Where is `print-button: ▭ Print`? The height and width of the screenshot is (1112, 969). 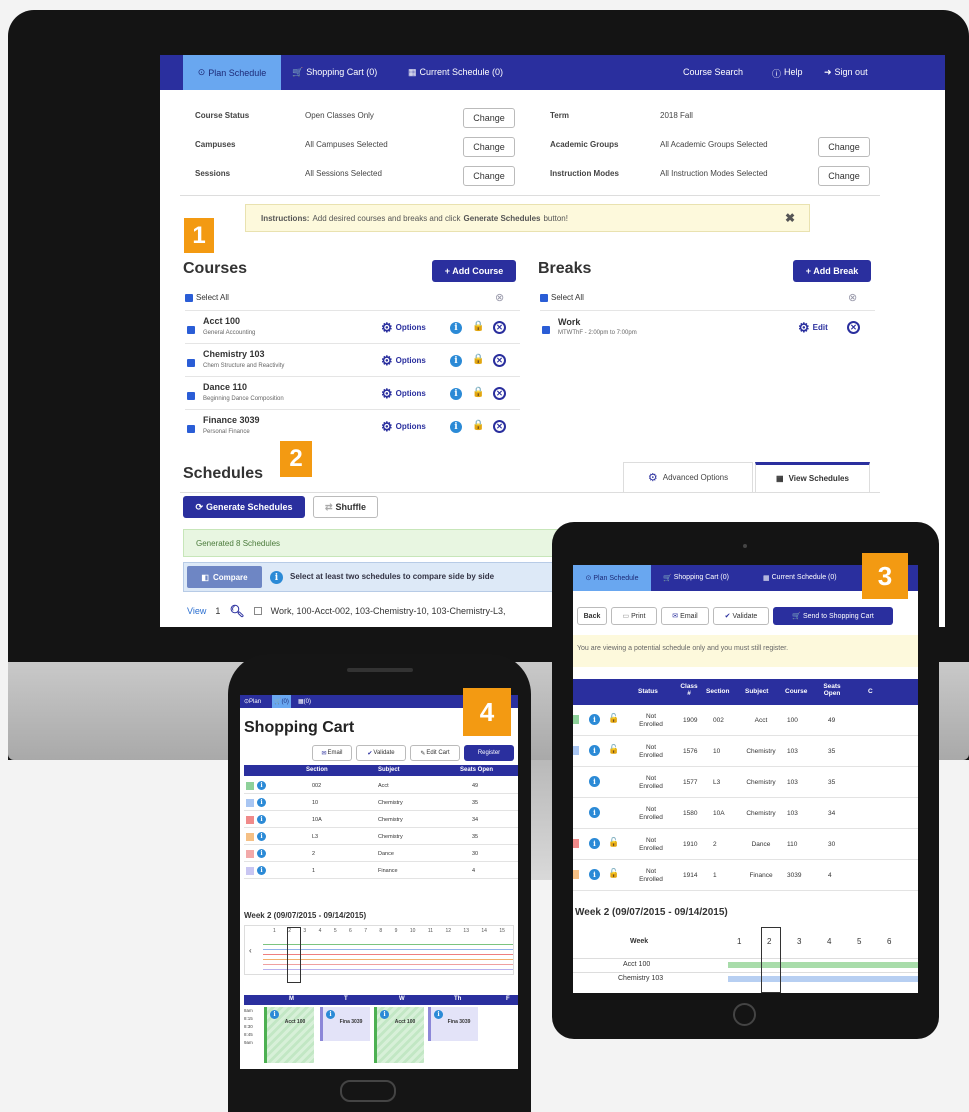 print-button: ▭ Print is located at coordinates (634, 616).